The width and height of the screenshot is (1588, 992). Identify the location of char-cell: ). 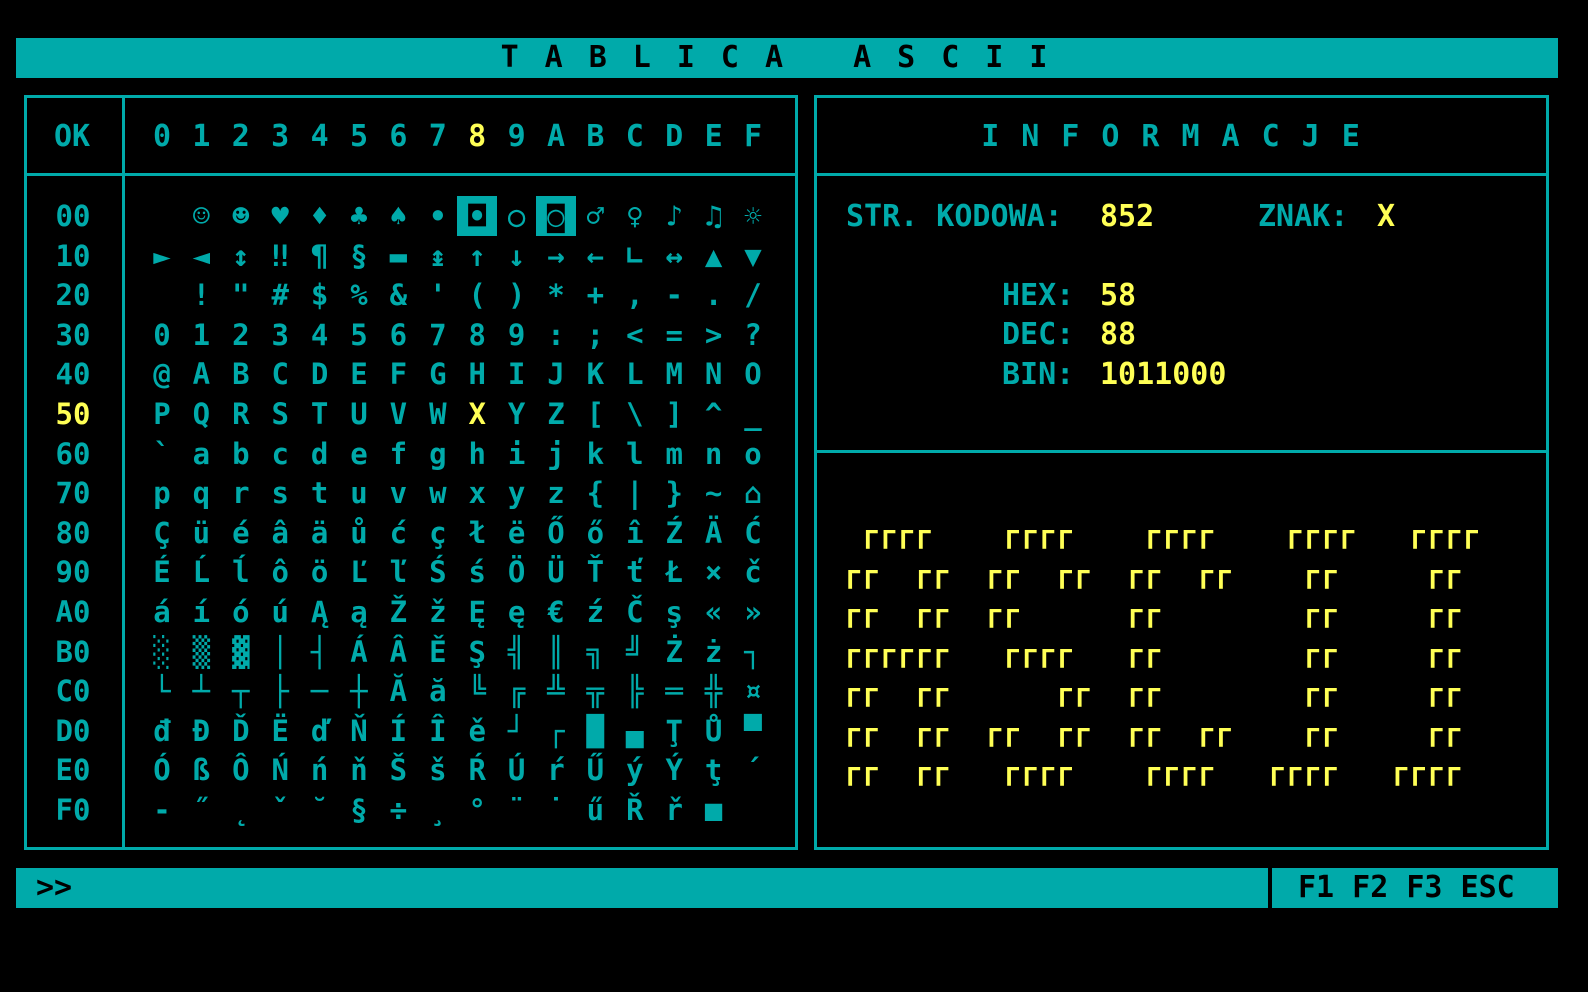
(517, 295).